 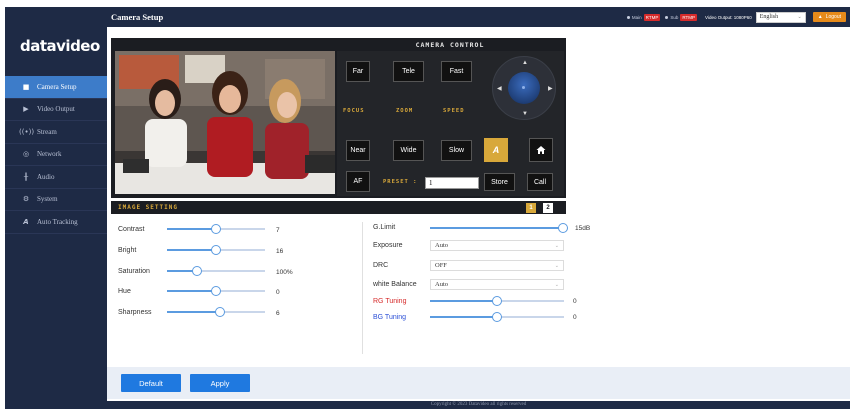 I want to click on settings-divider, so click(x=362, y=288).